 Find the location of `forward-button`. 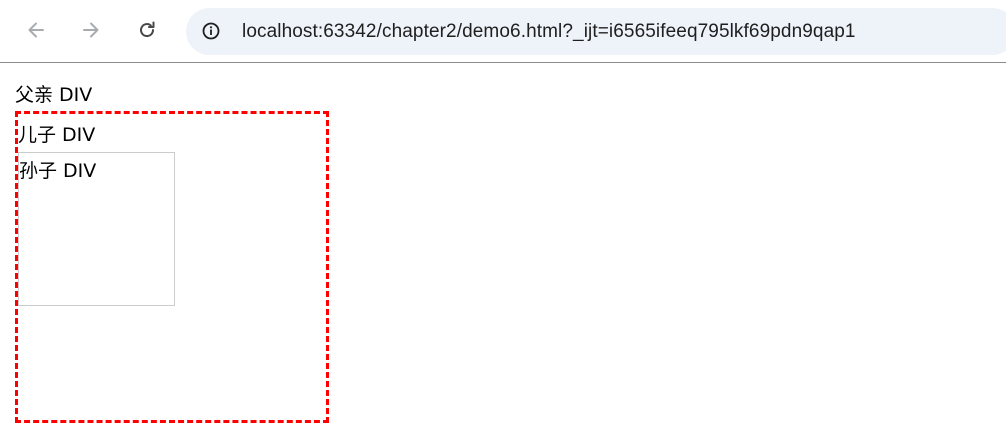

forward-button is located at coordinates (91, 30).